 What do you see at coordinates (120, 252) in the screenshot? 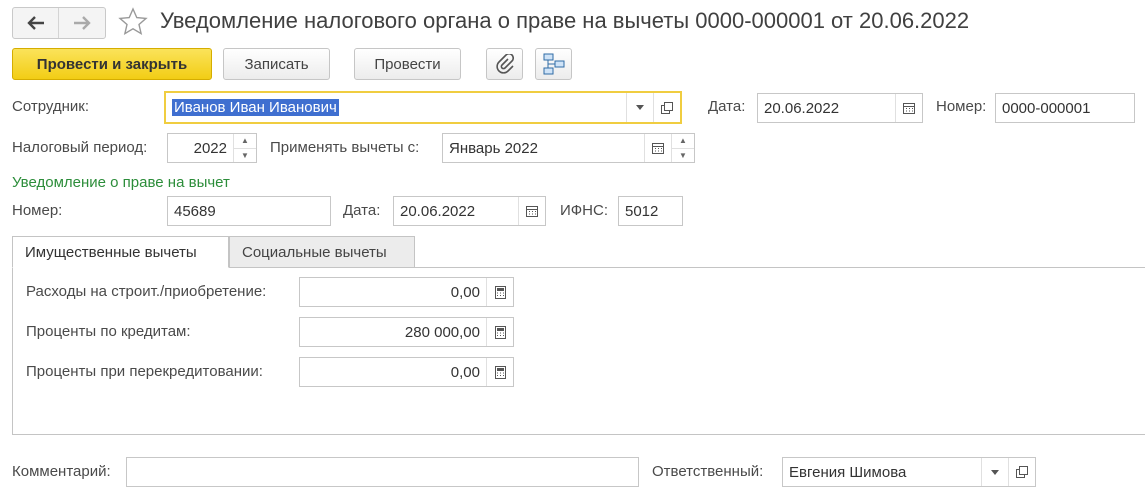
I see `tab-property-deductions: Имущественные вычеты` at bounding box center [120, 252].